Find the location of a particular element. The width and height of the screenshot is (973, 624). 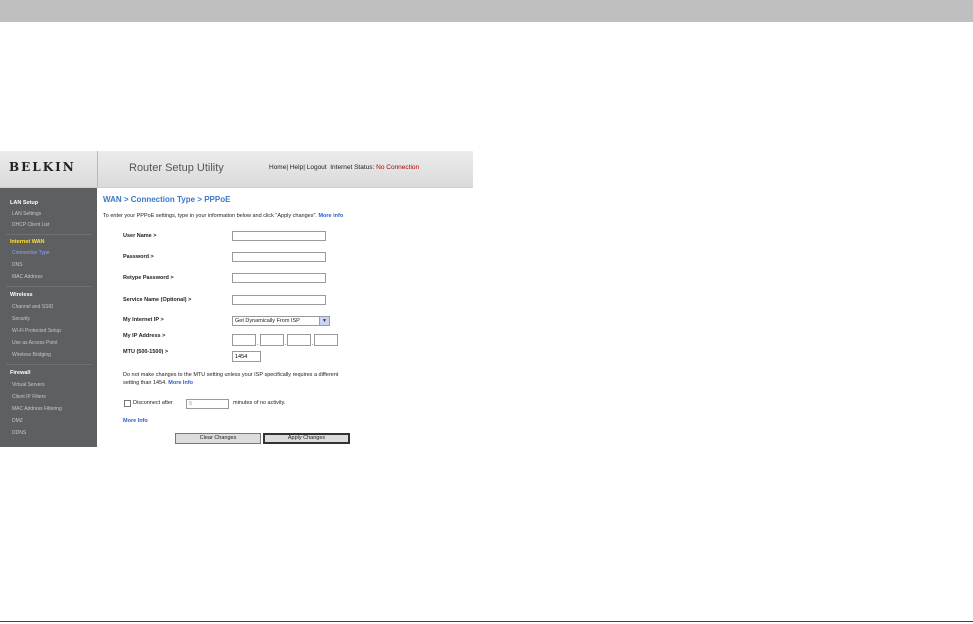

sidebar-item-wireless-bridging: Wireless Bridging is located at coordinates (31, 355).